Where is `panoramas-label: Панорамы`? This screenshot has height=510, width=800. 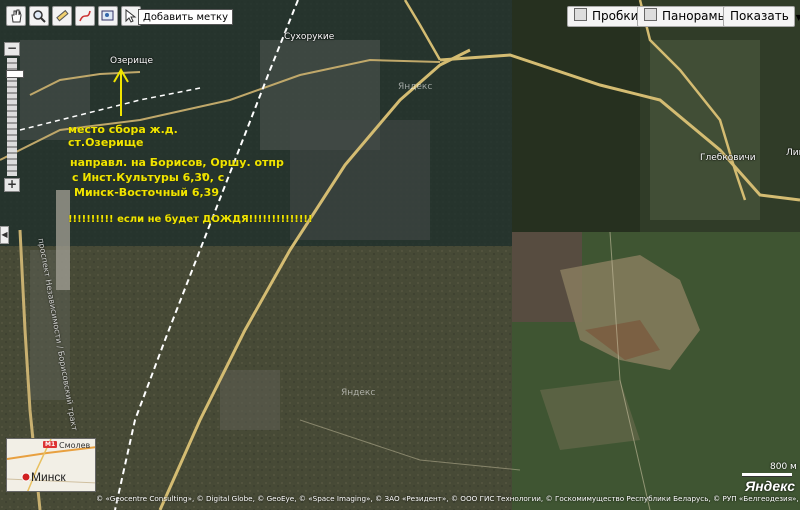 panoramas-label: Панорамы is located at coordinates (695, 16).